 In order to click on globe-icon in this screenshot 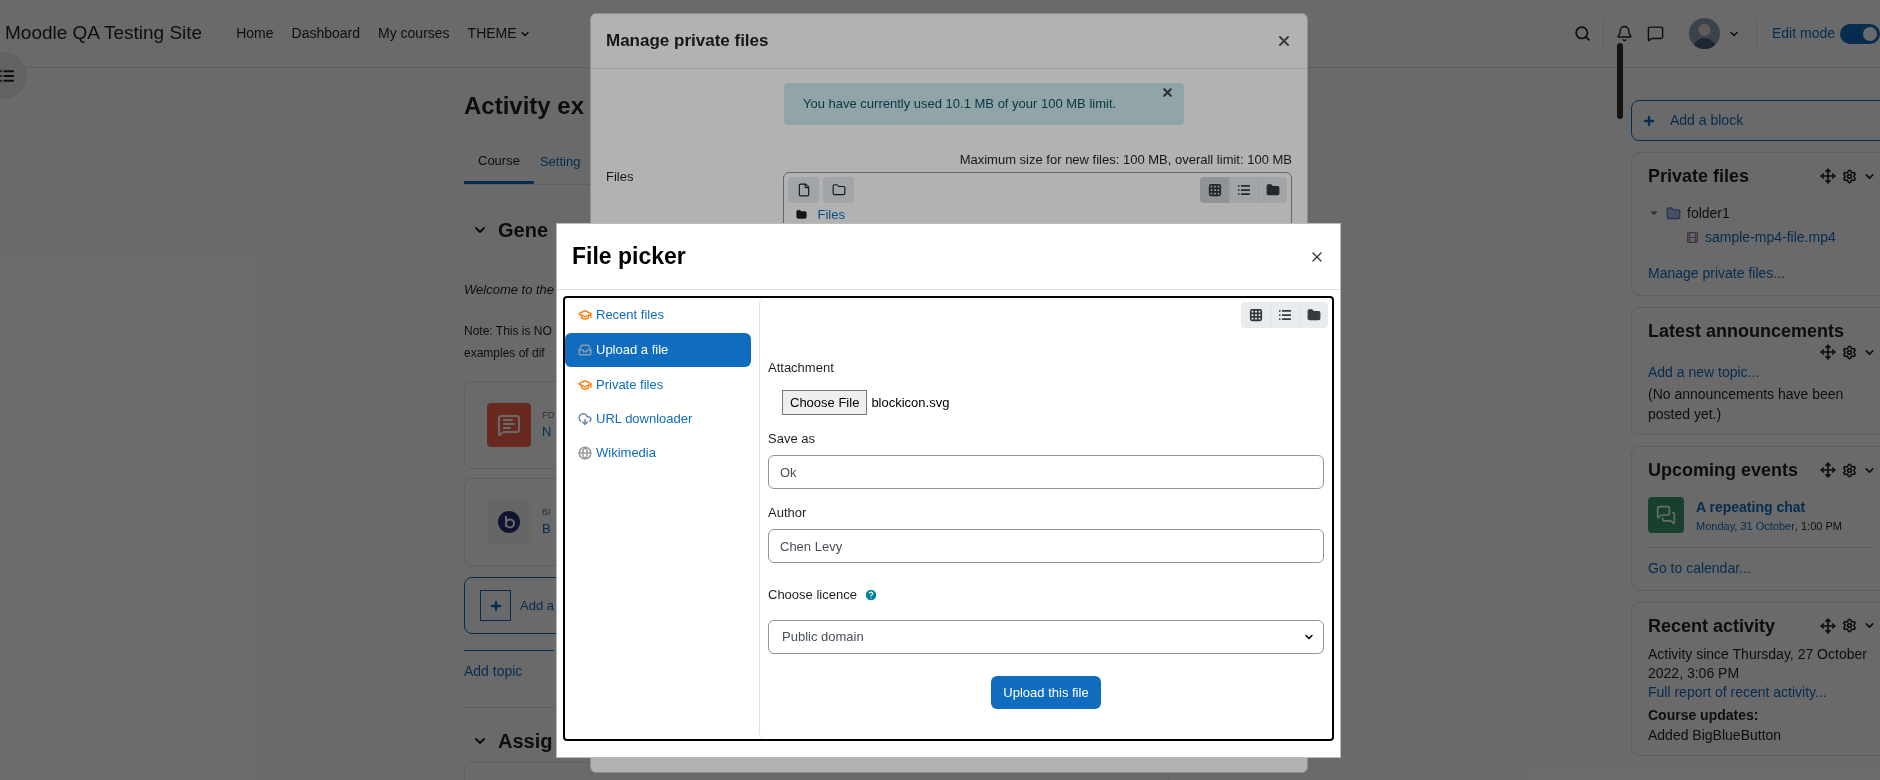, I will do `click(585, 453)`.